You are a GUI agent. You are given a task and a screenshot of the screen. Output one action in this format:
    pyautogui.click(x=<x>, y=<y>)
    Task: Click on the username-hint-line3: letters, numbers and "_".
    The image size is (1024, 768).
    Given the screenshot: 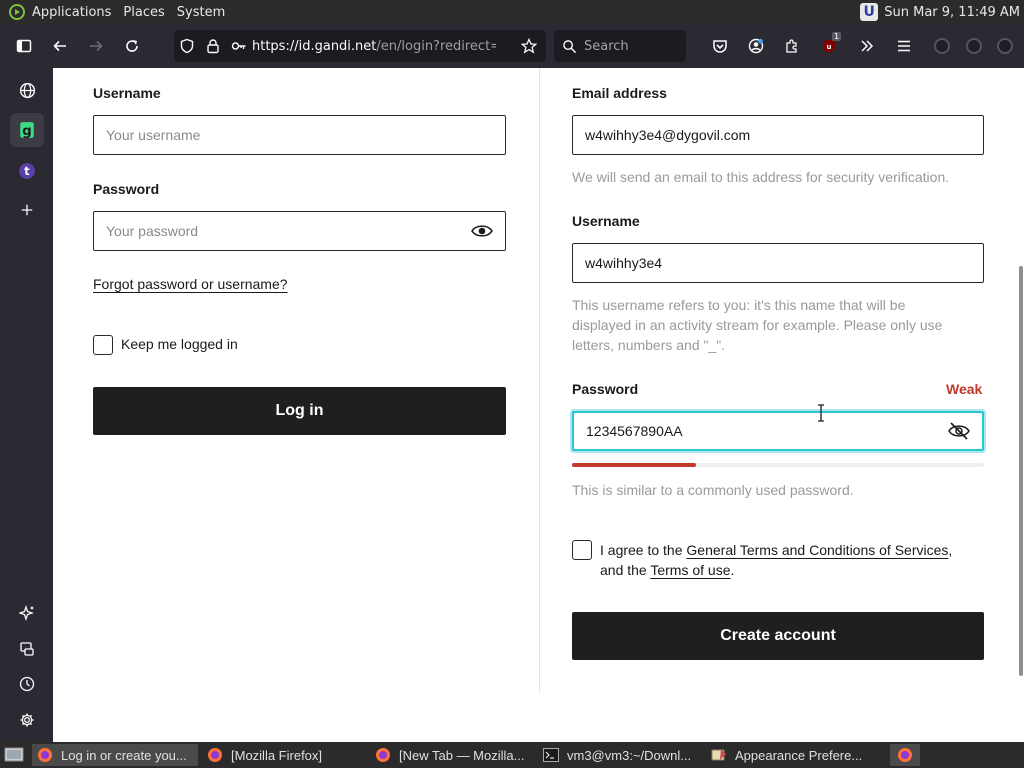 What is the action you would take?
    pyautogui.click(x=649, y=345)
    